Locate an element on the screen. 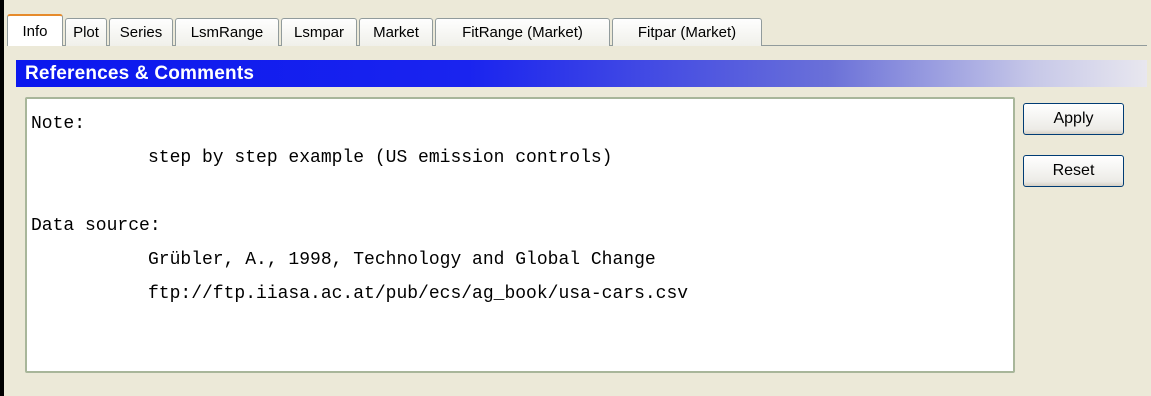 Image resolution: width=1151 pixels, height=396 pixels. section-header: References & Comments is located at coordinates (581, 73).